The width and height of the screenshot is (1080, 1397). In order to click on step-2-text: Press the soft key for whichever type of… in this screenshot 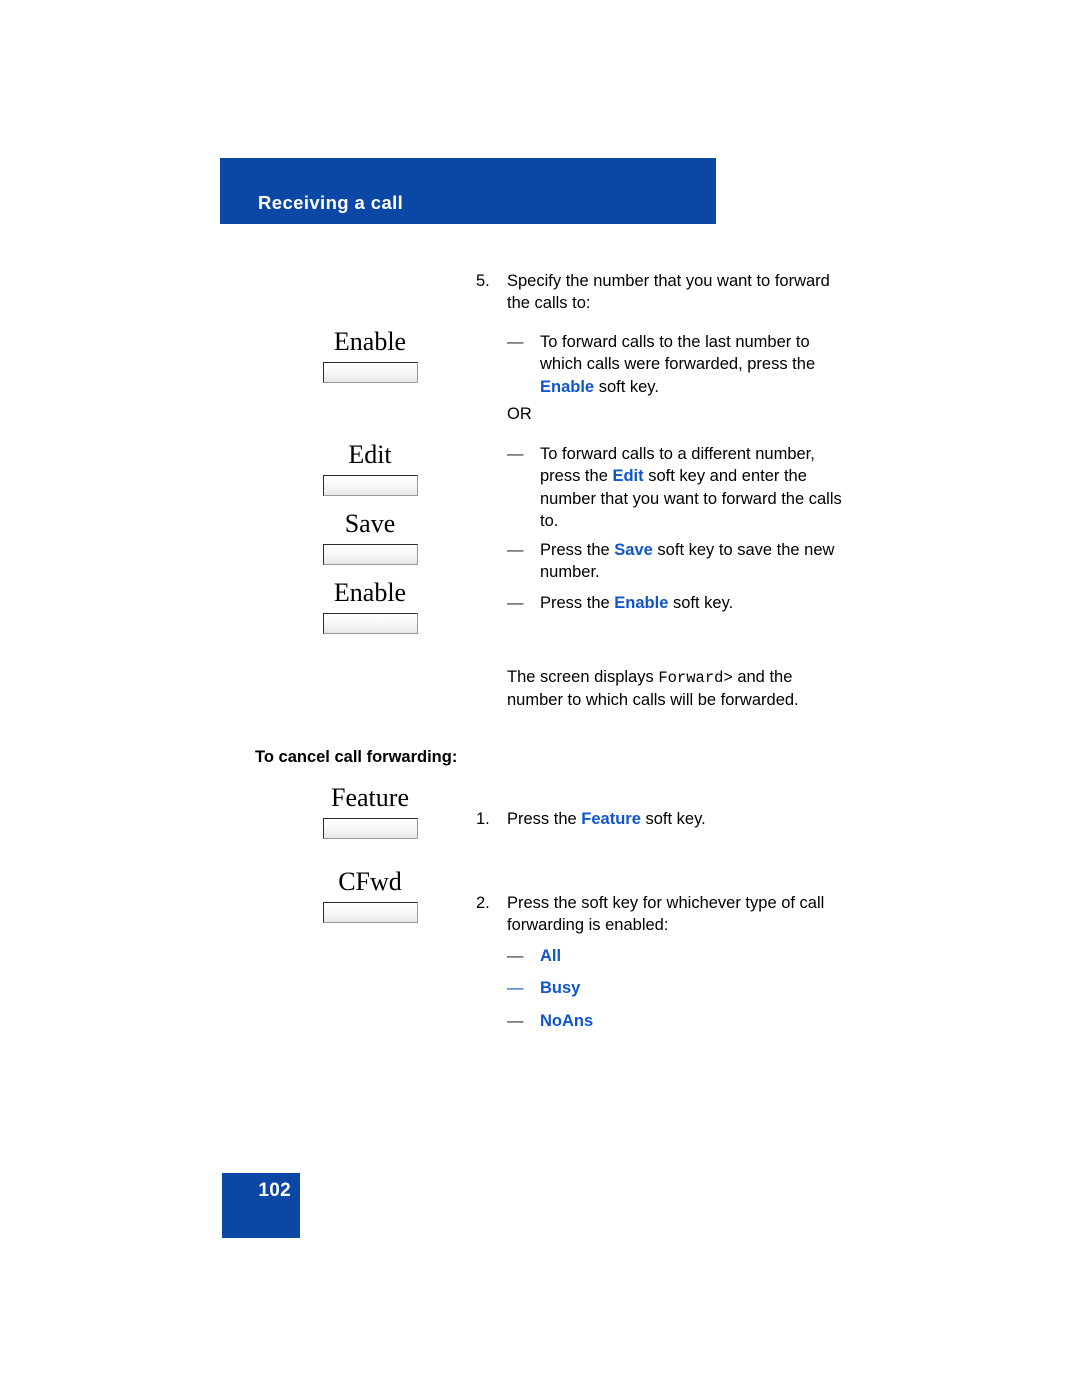, I will do `click(666, 914)`.